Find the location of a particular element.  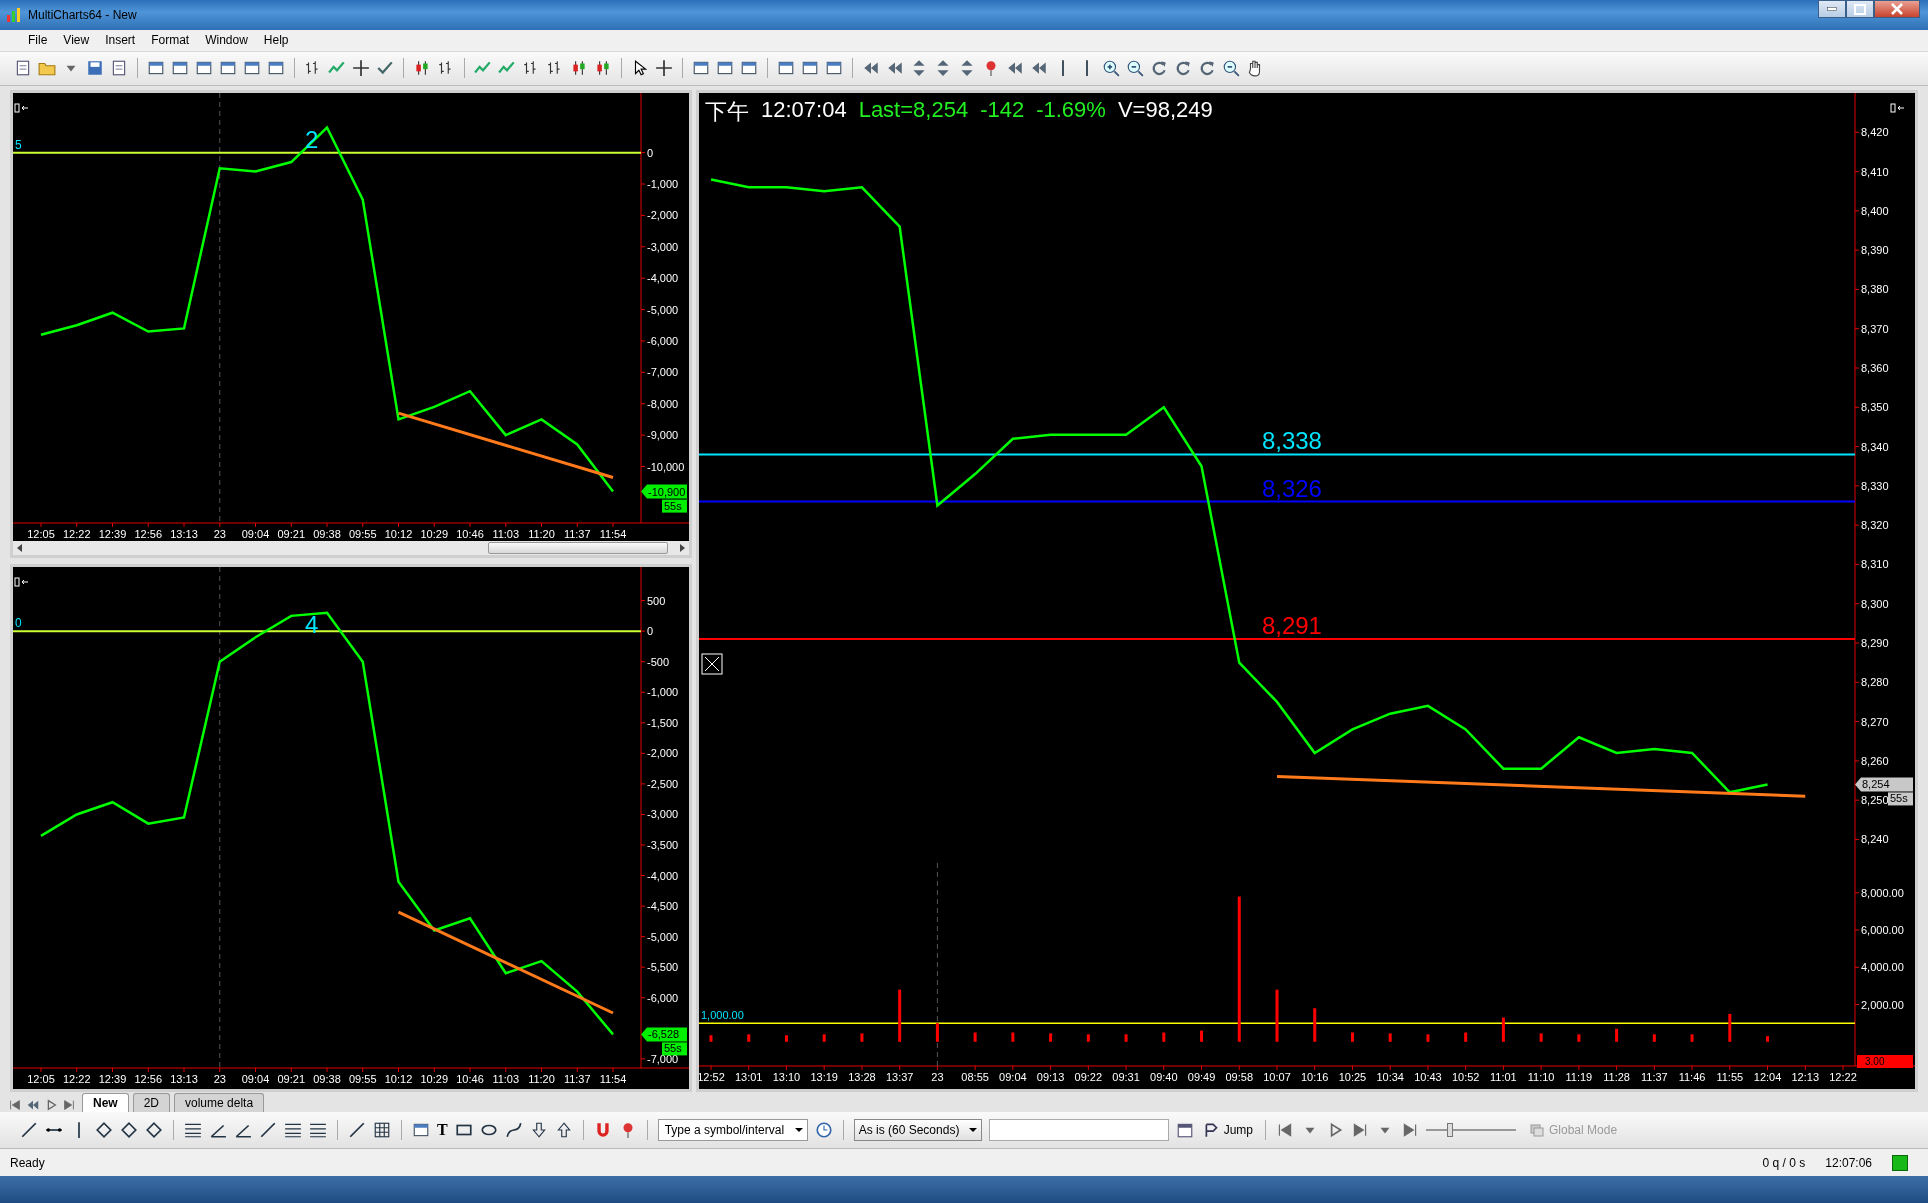

window-title: MultiCharts64 - New is located at coordinates (83, 14).